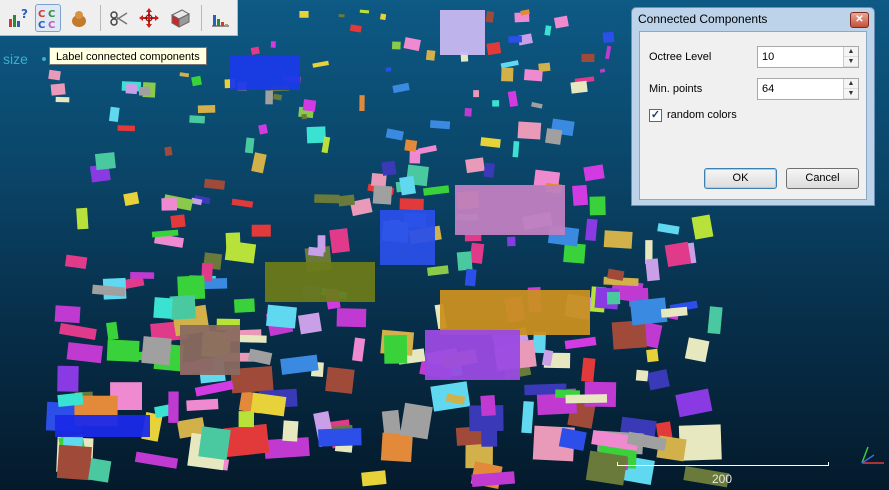  Describe the element at coordinates (808, 89) in the screenshot. I see `min-points-spinbox: 64 ▲ ▼` at that location.